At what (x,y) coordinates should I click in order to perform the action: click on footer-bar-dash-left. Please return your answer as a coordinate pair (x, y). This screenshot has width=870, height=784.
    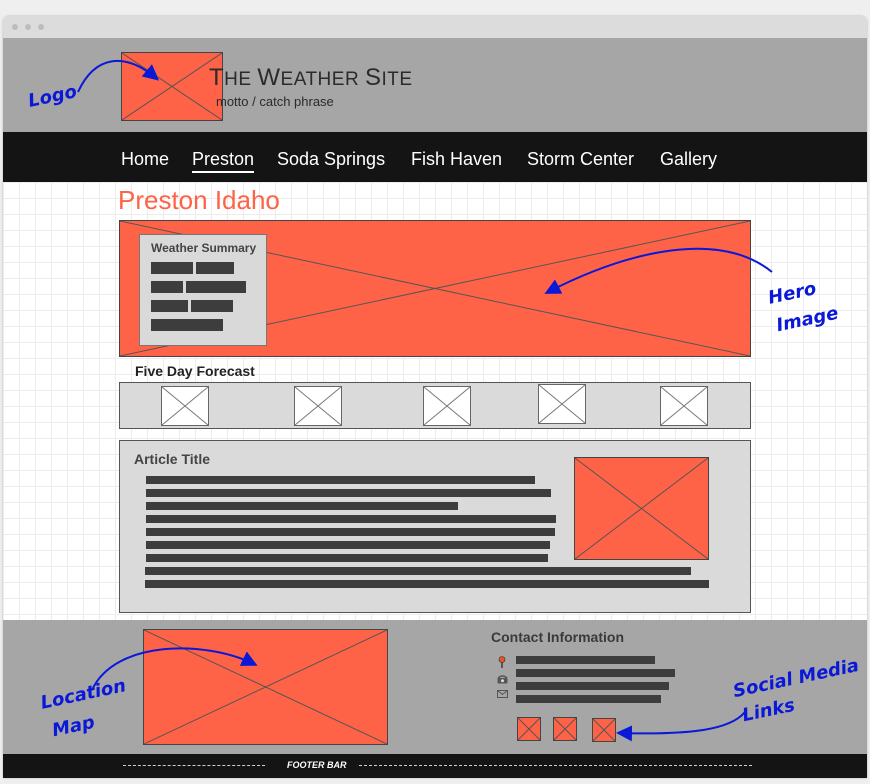
    Looking at the image, I should click on (194, 765).